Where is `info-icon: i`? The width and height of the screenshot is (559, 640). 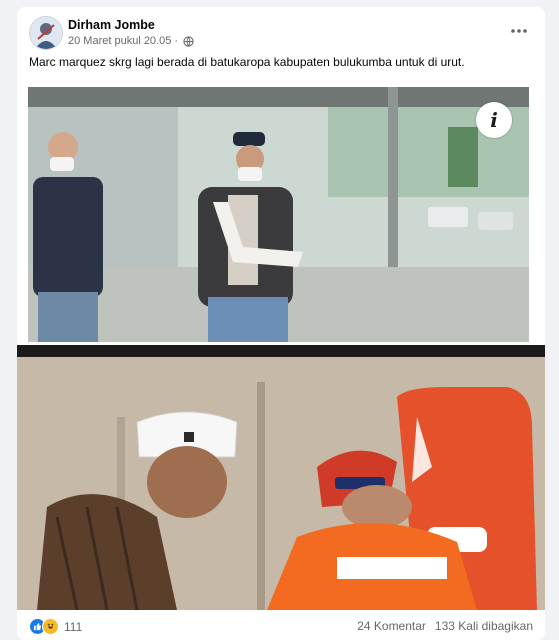
info-icon: i is located at coordinates (494, 120).